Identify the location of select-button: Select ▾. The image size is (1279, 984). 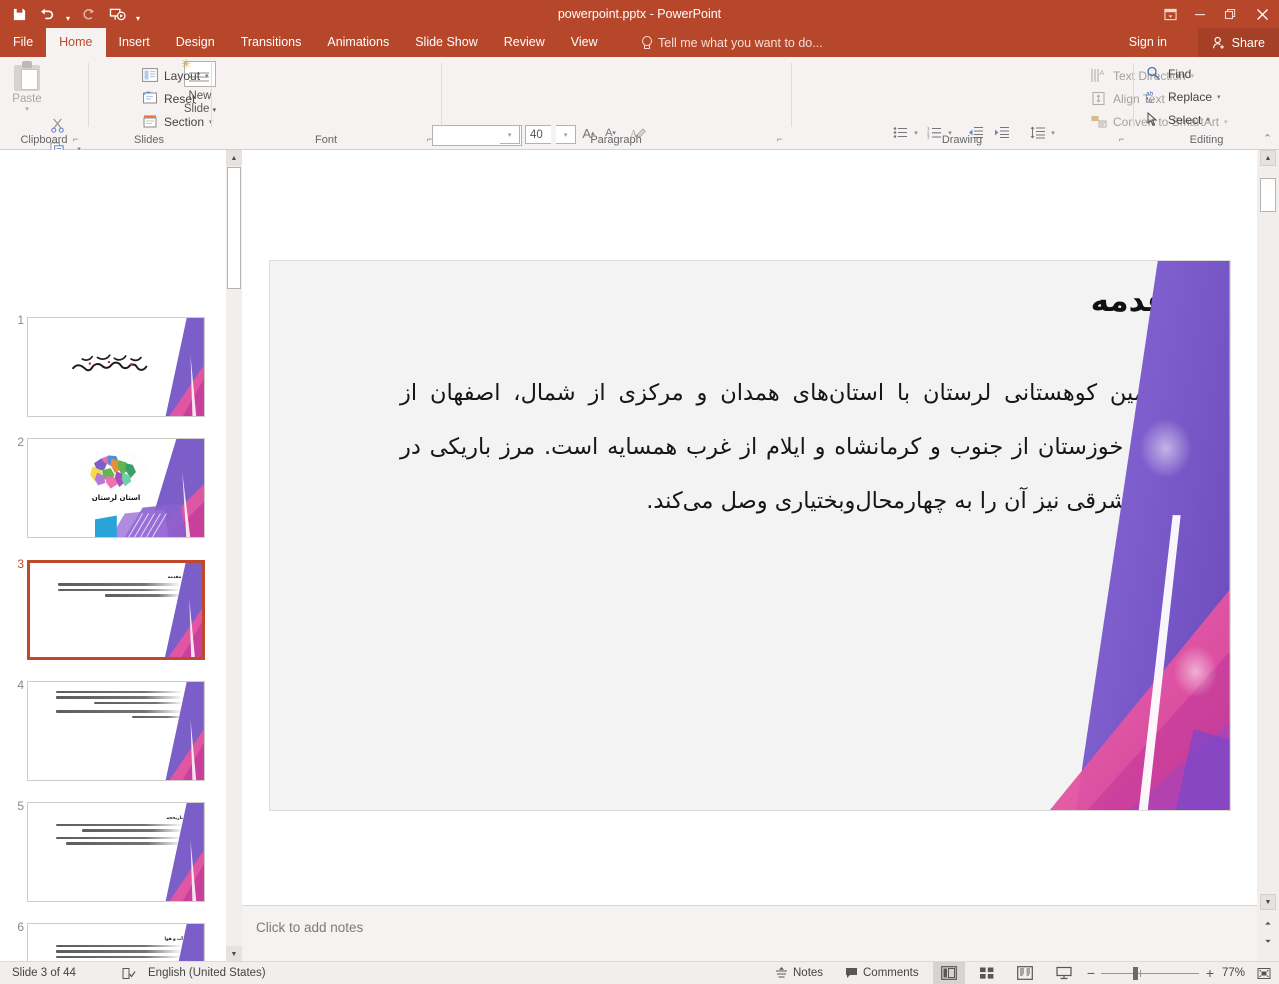
(1178, 120).